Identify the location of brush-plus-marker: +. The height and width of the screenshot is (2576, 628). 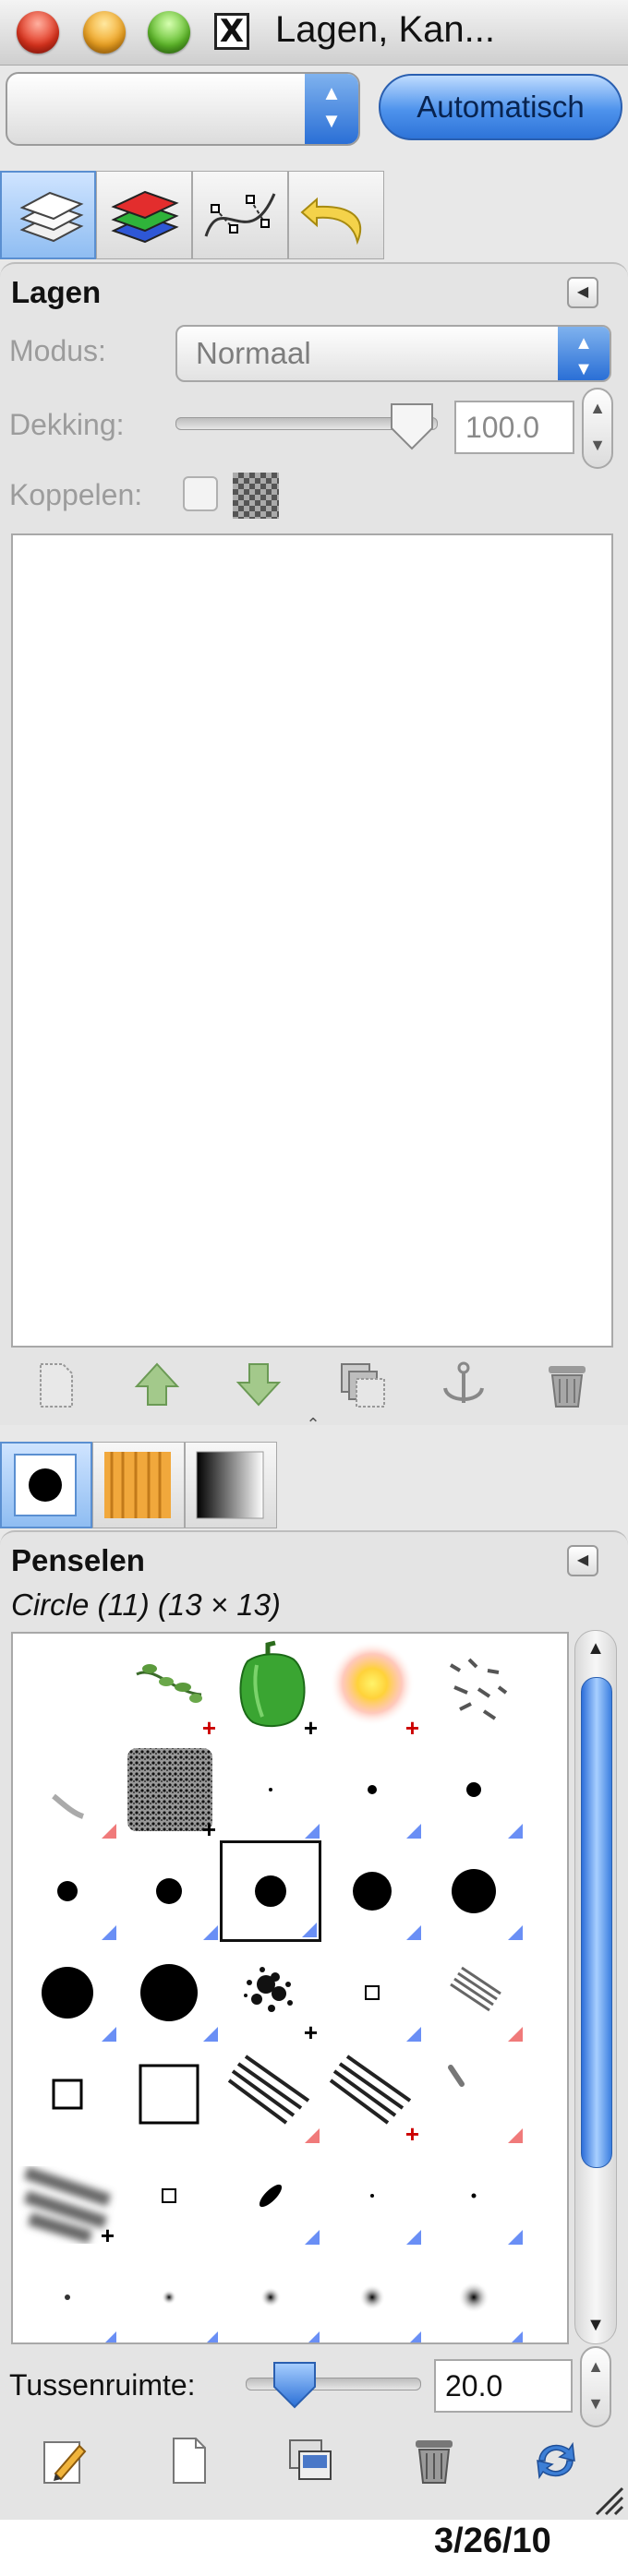
(208, 1829).